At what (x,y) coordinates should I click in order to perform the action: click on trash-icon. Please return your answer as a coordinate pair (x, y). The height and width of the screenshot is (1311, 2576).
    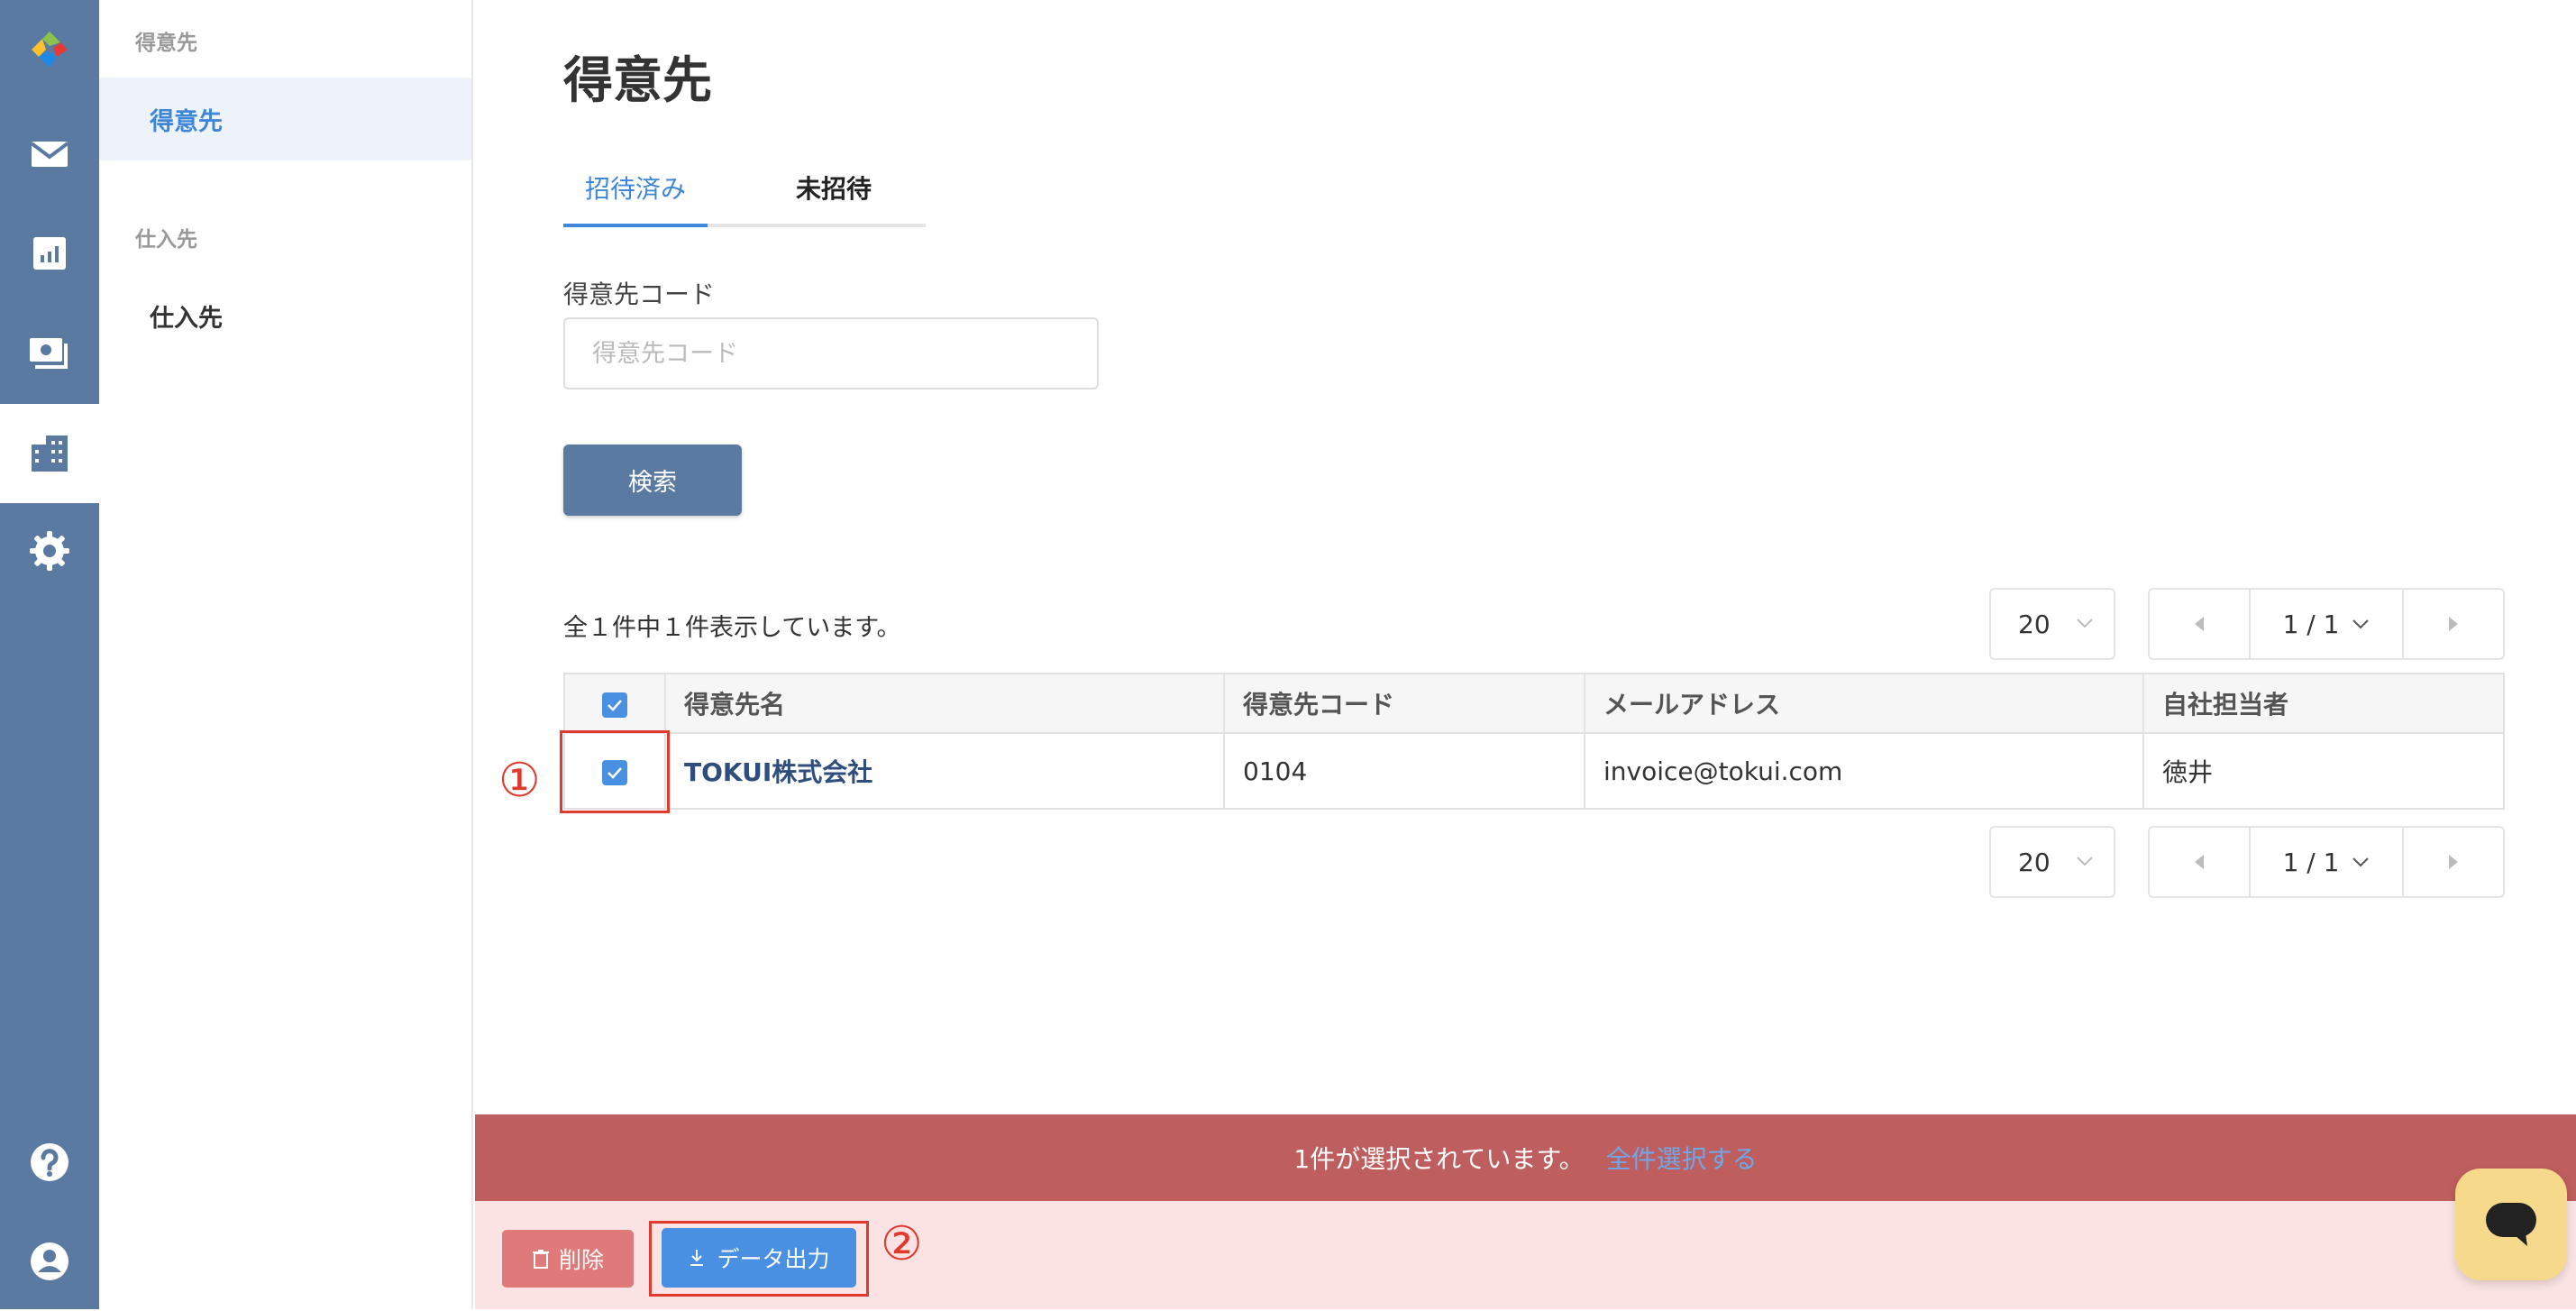
    Looking at the image, I should click on (540, 1259).